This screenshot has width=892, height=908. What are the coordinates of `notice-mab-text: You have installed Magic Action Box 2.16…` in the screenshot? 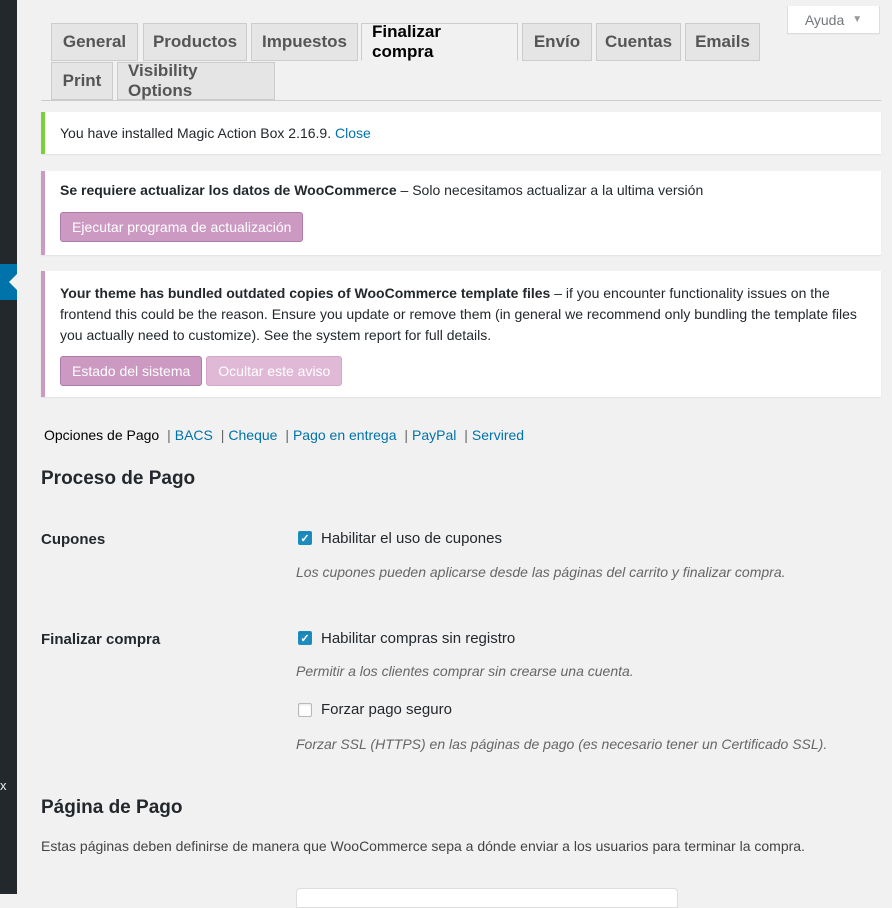 It's located at (196, 133).